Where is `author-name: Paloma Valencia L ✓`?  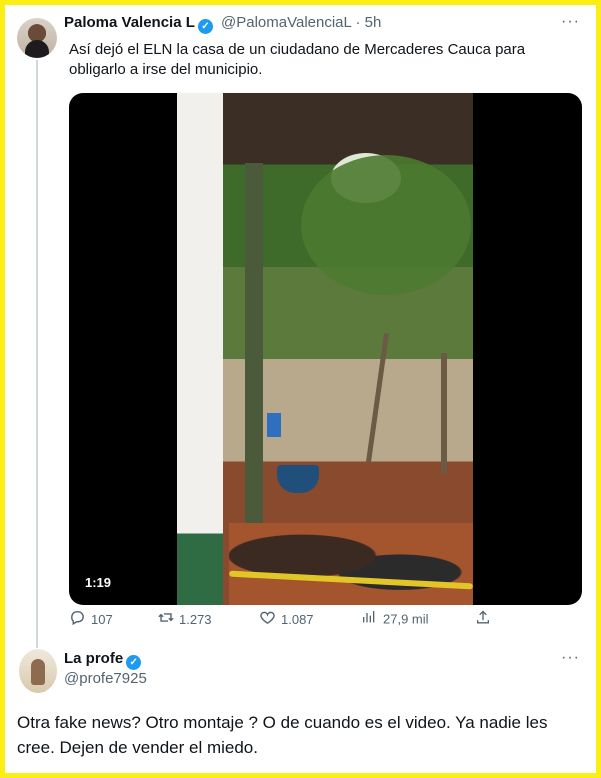
author-name: Paloma Valencia L ✓ is located at coordinates (138, 24).